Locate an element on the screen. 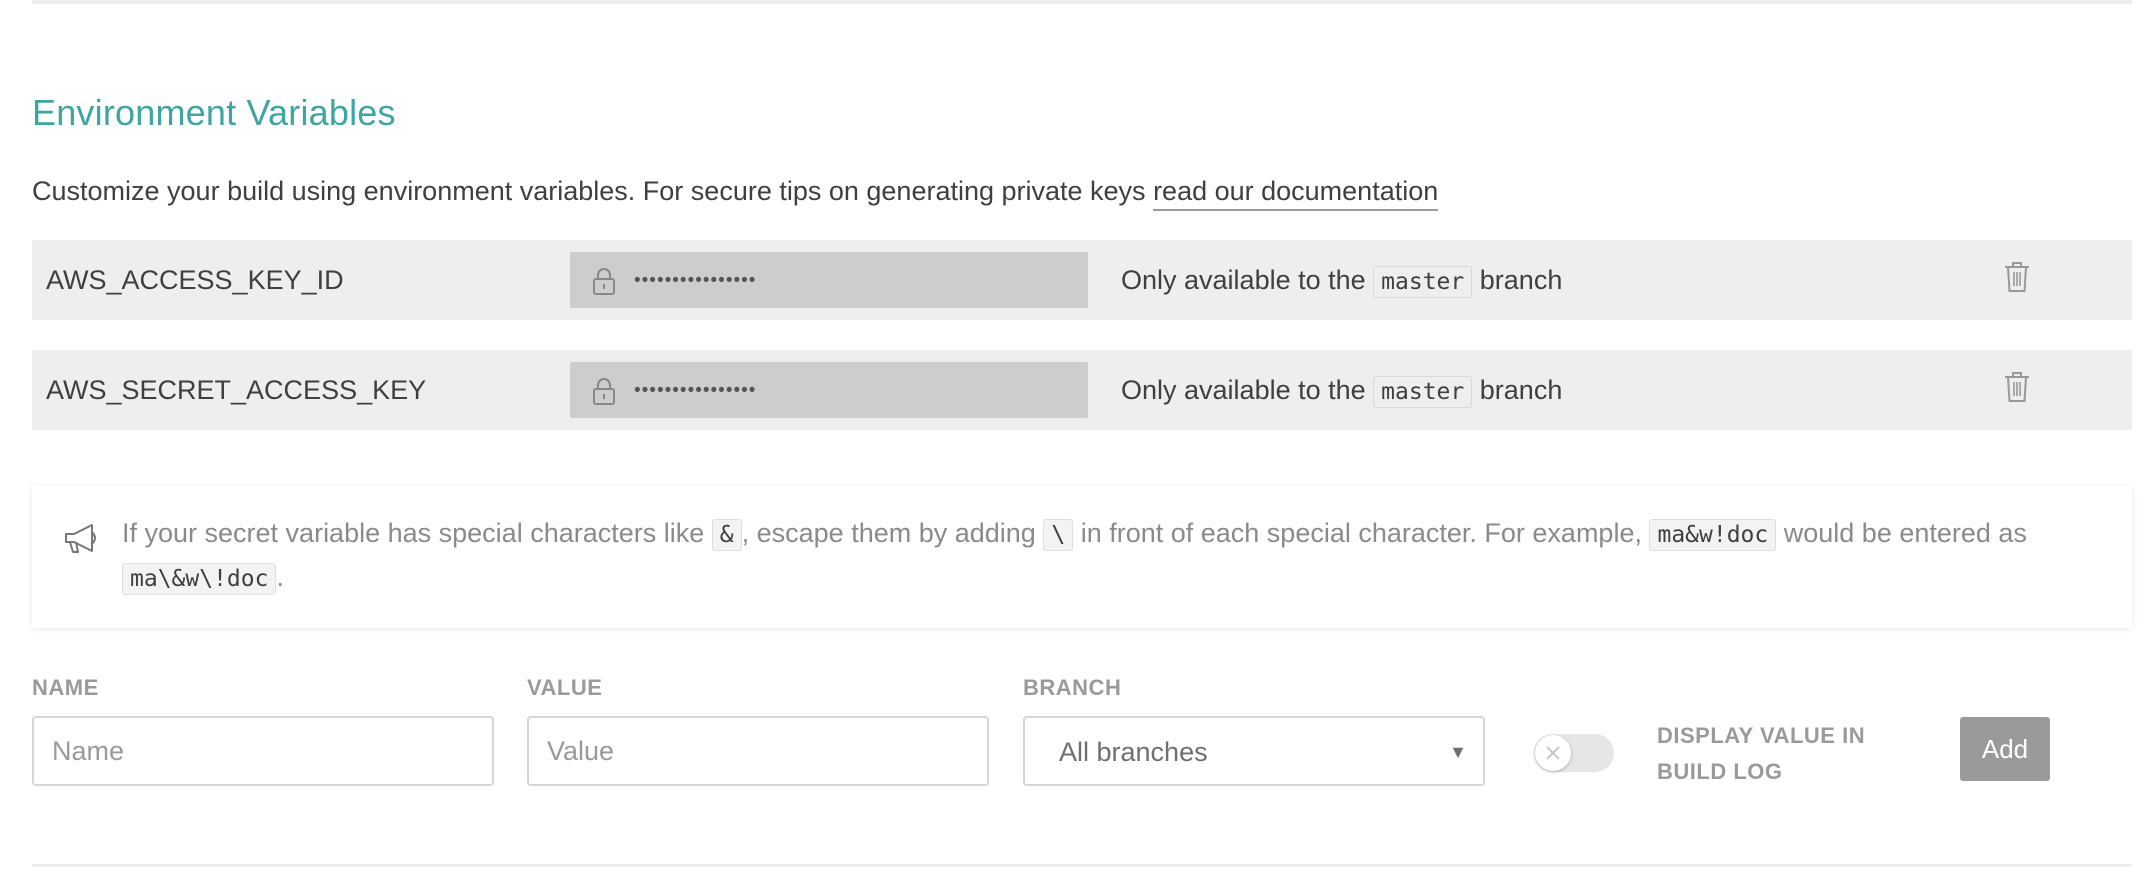 This screenshot has height=872, width=2154. name-label: NAME is located at coordinates (65, 687).